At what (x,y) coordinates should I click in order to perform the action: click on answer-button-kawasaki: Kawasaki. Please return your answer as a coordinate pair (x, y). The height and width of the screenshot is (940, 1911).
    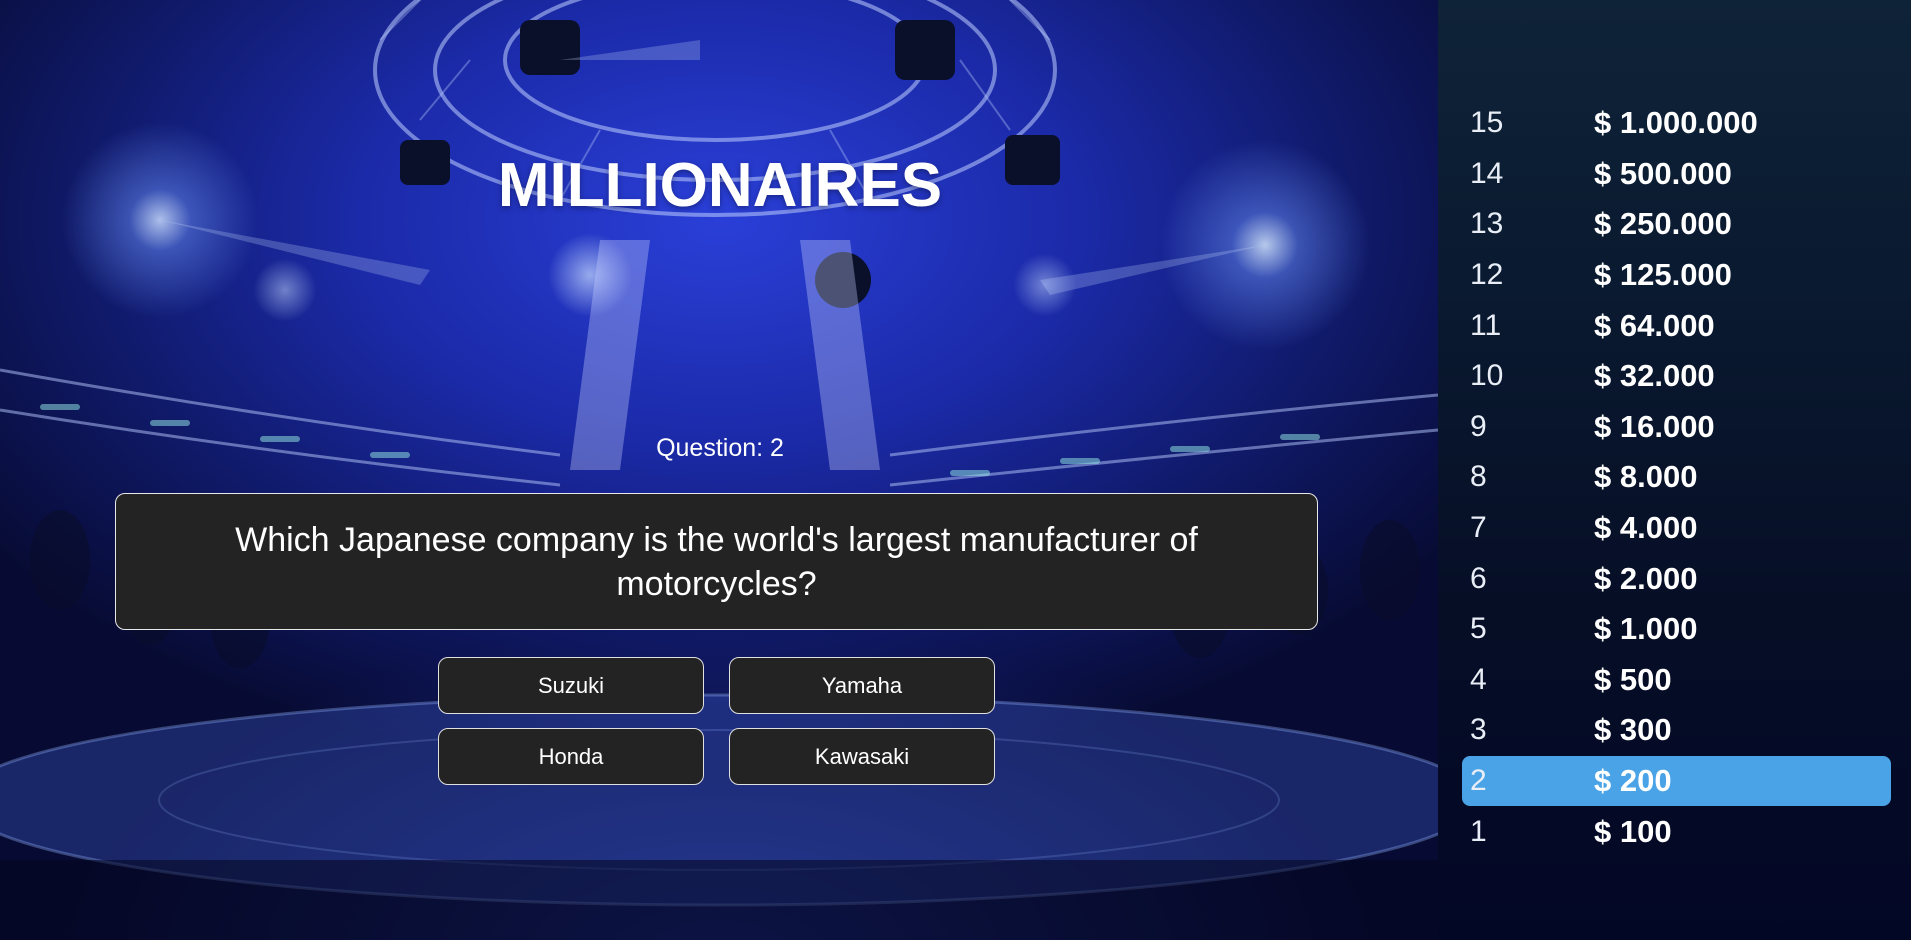
    Looking at the image, I should click on (862, 756).